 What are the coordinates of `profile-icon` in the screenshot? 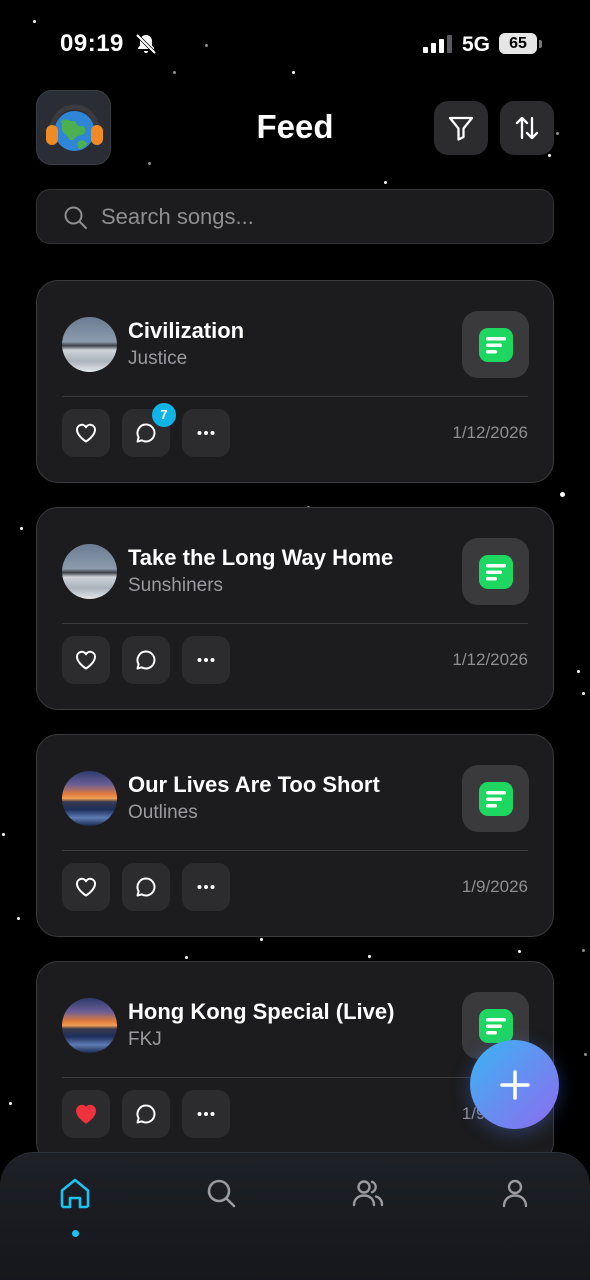 It's located at (515, 1193).